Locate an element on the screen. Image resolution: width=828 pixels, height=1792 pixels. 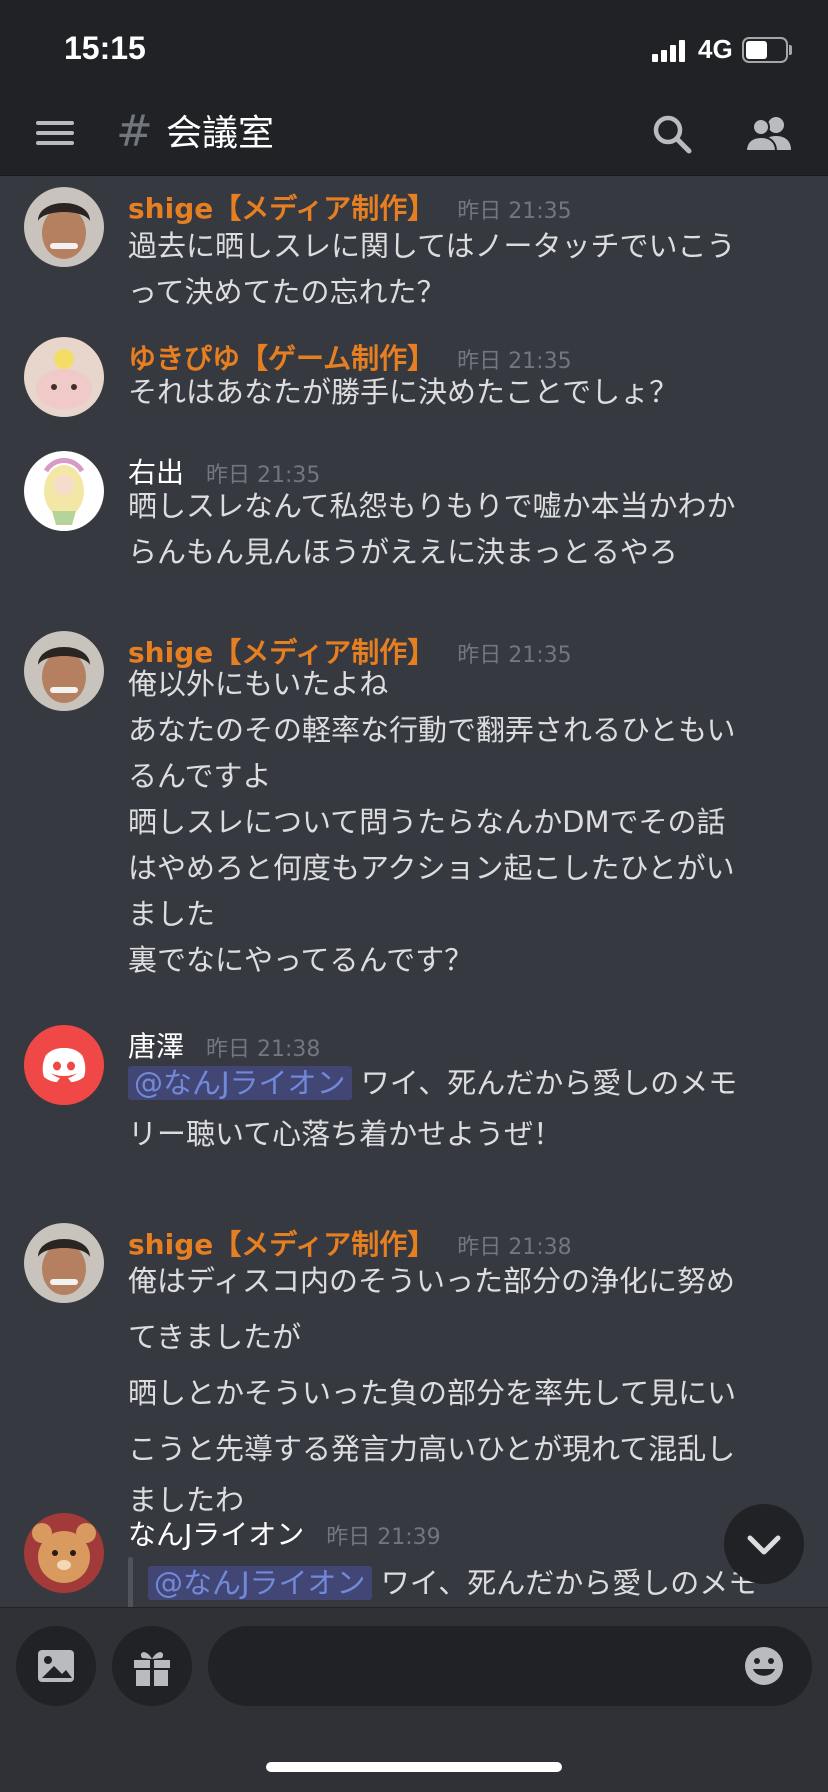
network-label: 4G is located at coordinates (715, 49).